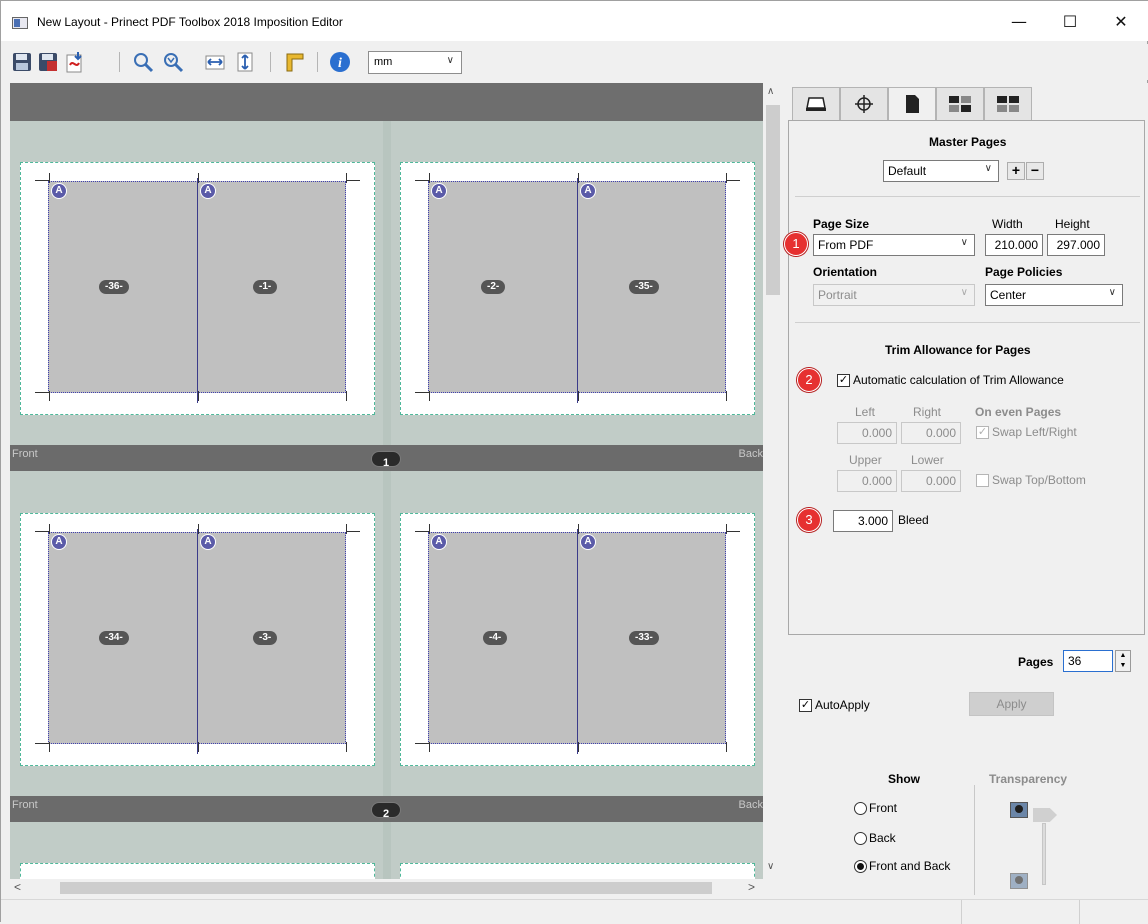 This screenshot has width=1148, height=924. I want to click on page-policies-value: Center, so click(1008, 295).